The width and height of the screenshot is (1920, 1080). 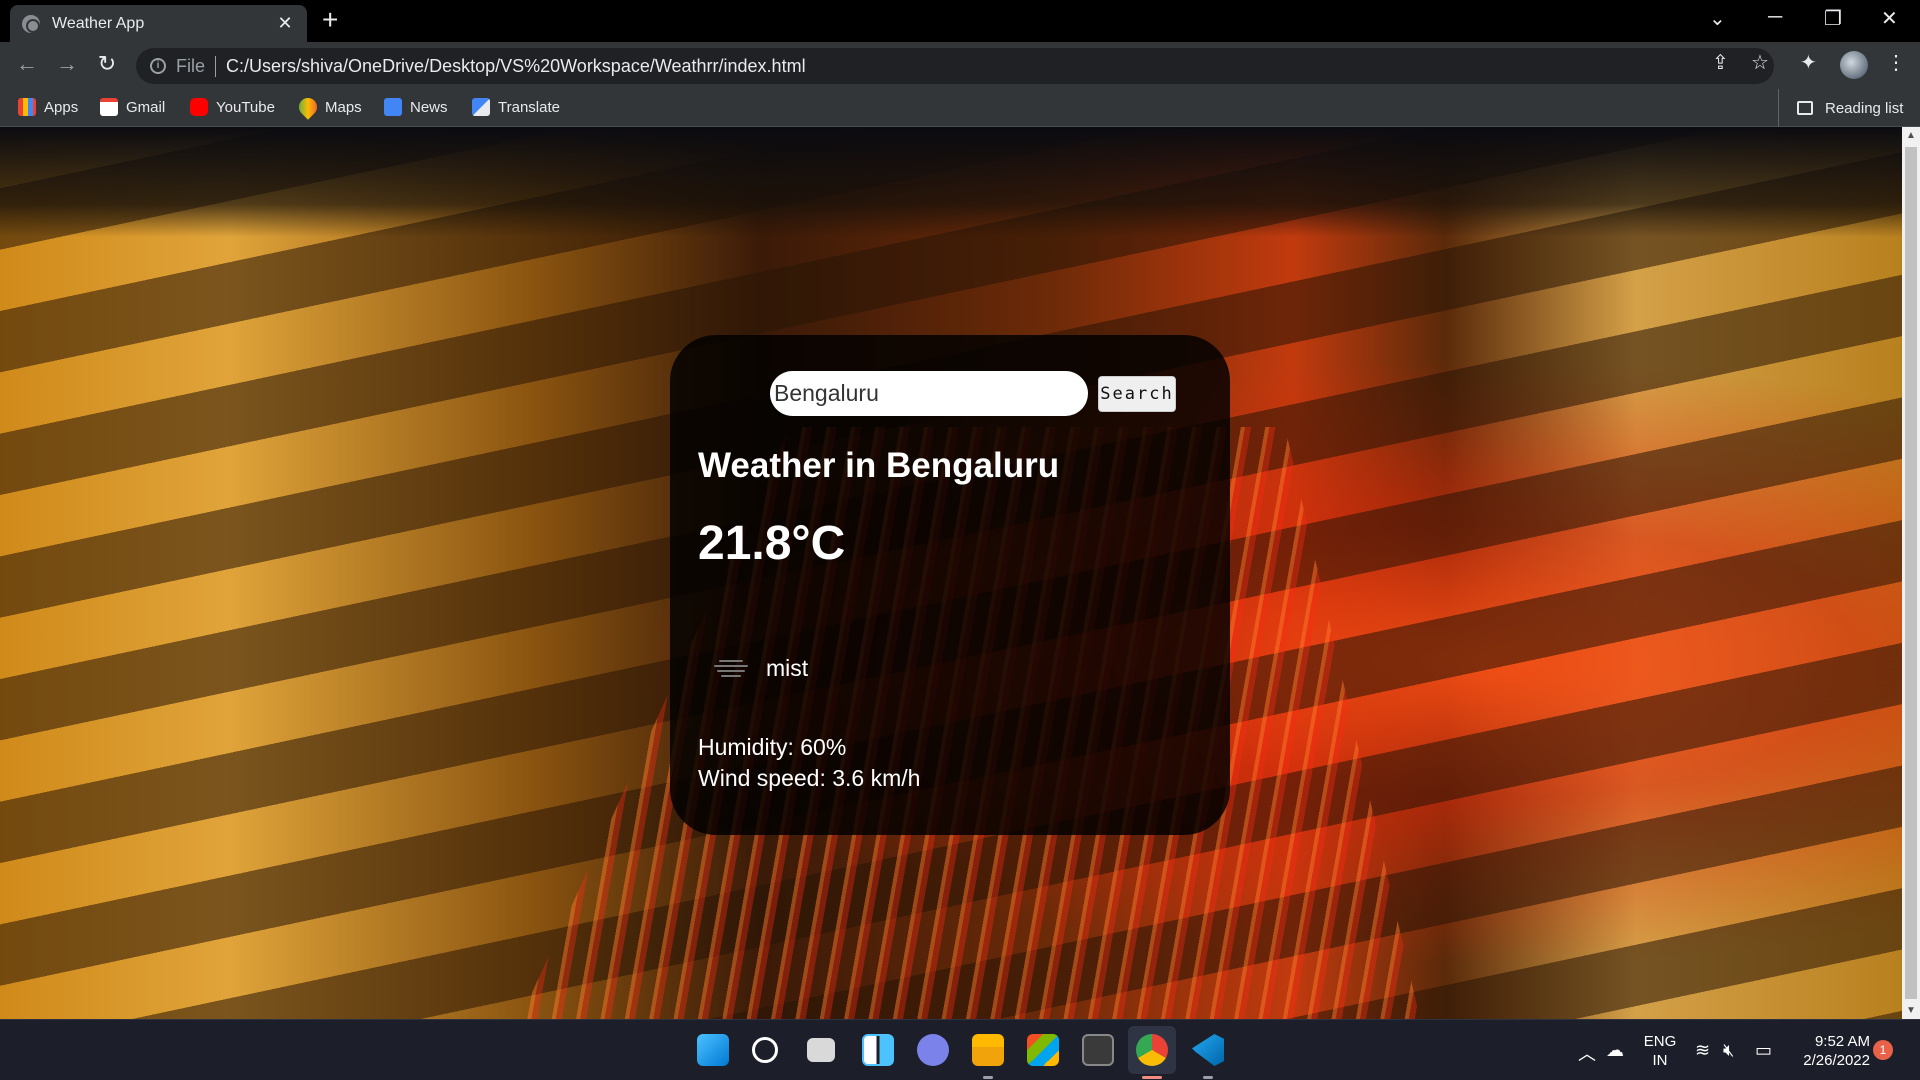 I want to click on address-scheme: File, so click(x=196, y=66).